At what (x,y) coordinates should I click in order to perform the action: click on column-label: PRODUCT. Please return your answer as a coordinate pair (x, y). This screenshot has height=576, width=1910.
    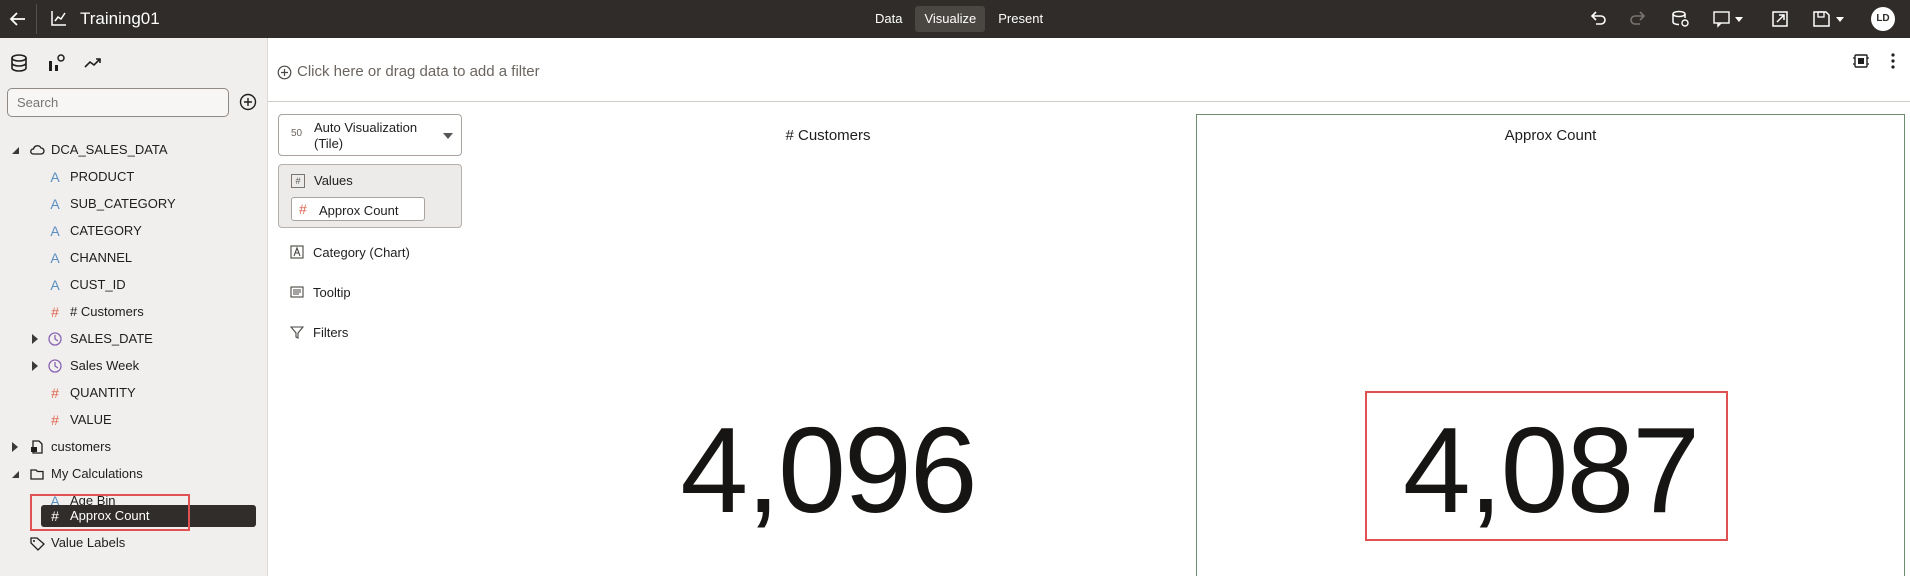
    Looking at the image, I should click on (102, 176).